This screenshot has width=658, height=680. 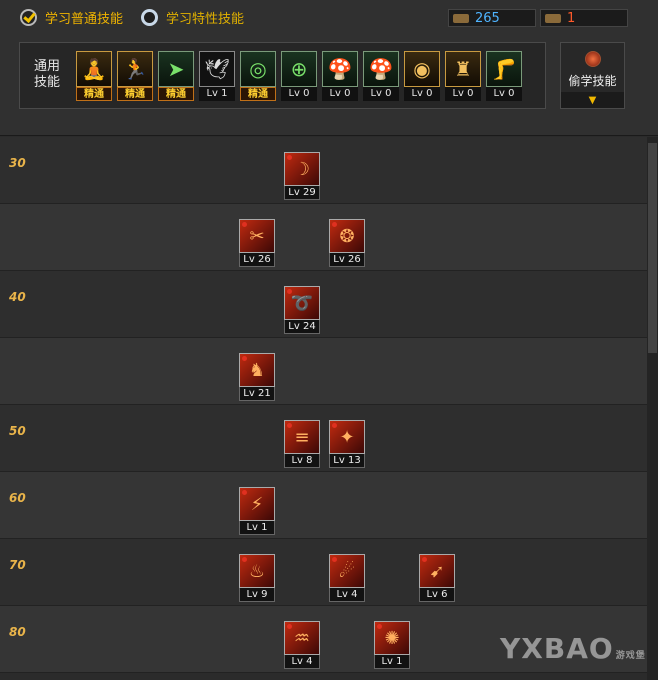 I want to click on steal-skill-icon, so click(x=593, y=59).